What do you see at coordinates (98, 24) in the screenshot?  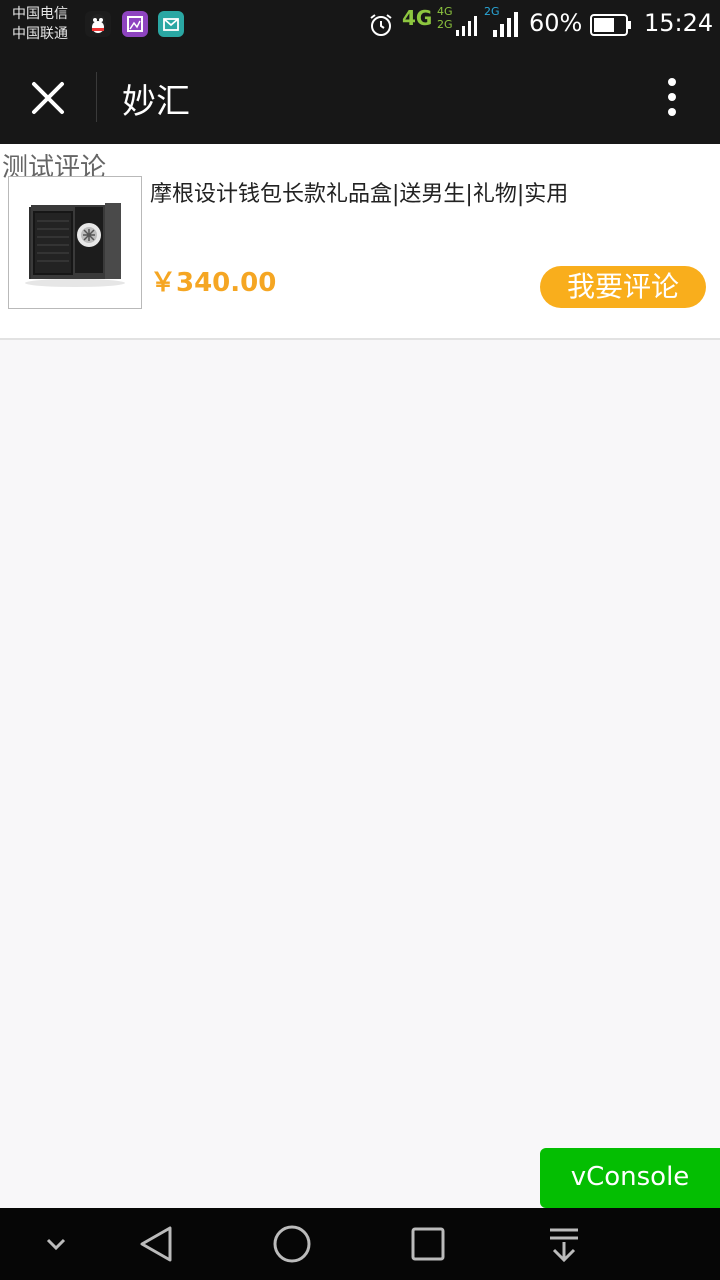 I see `qq-icon` at bounding box center [98, 24].